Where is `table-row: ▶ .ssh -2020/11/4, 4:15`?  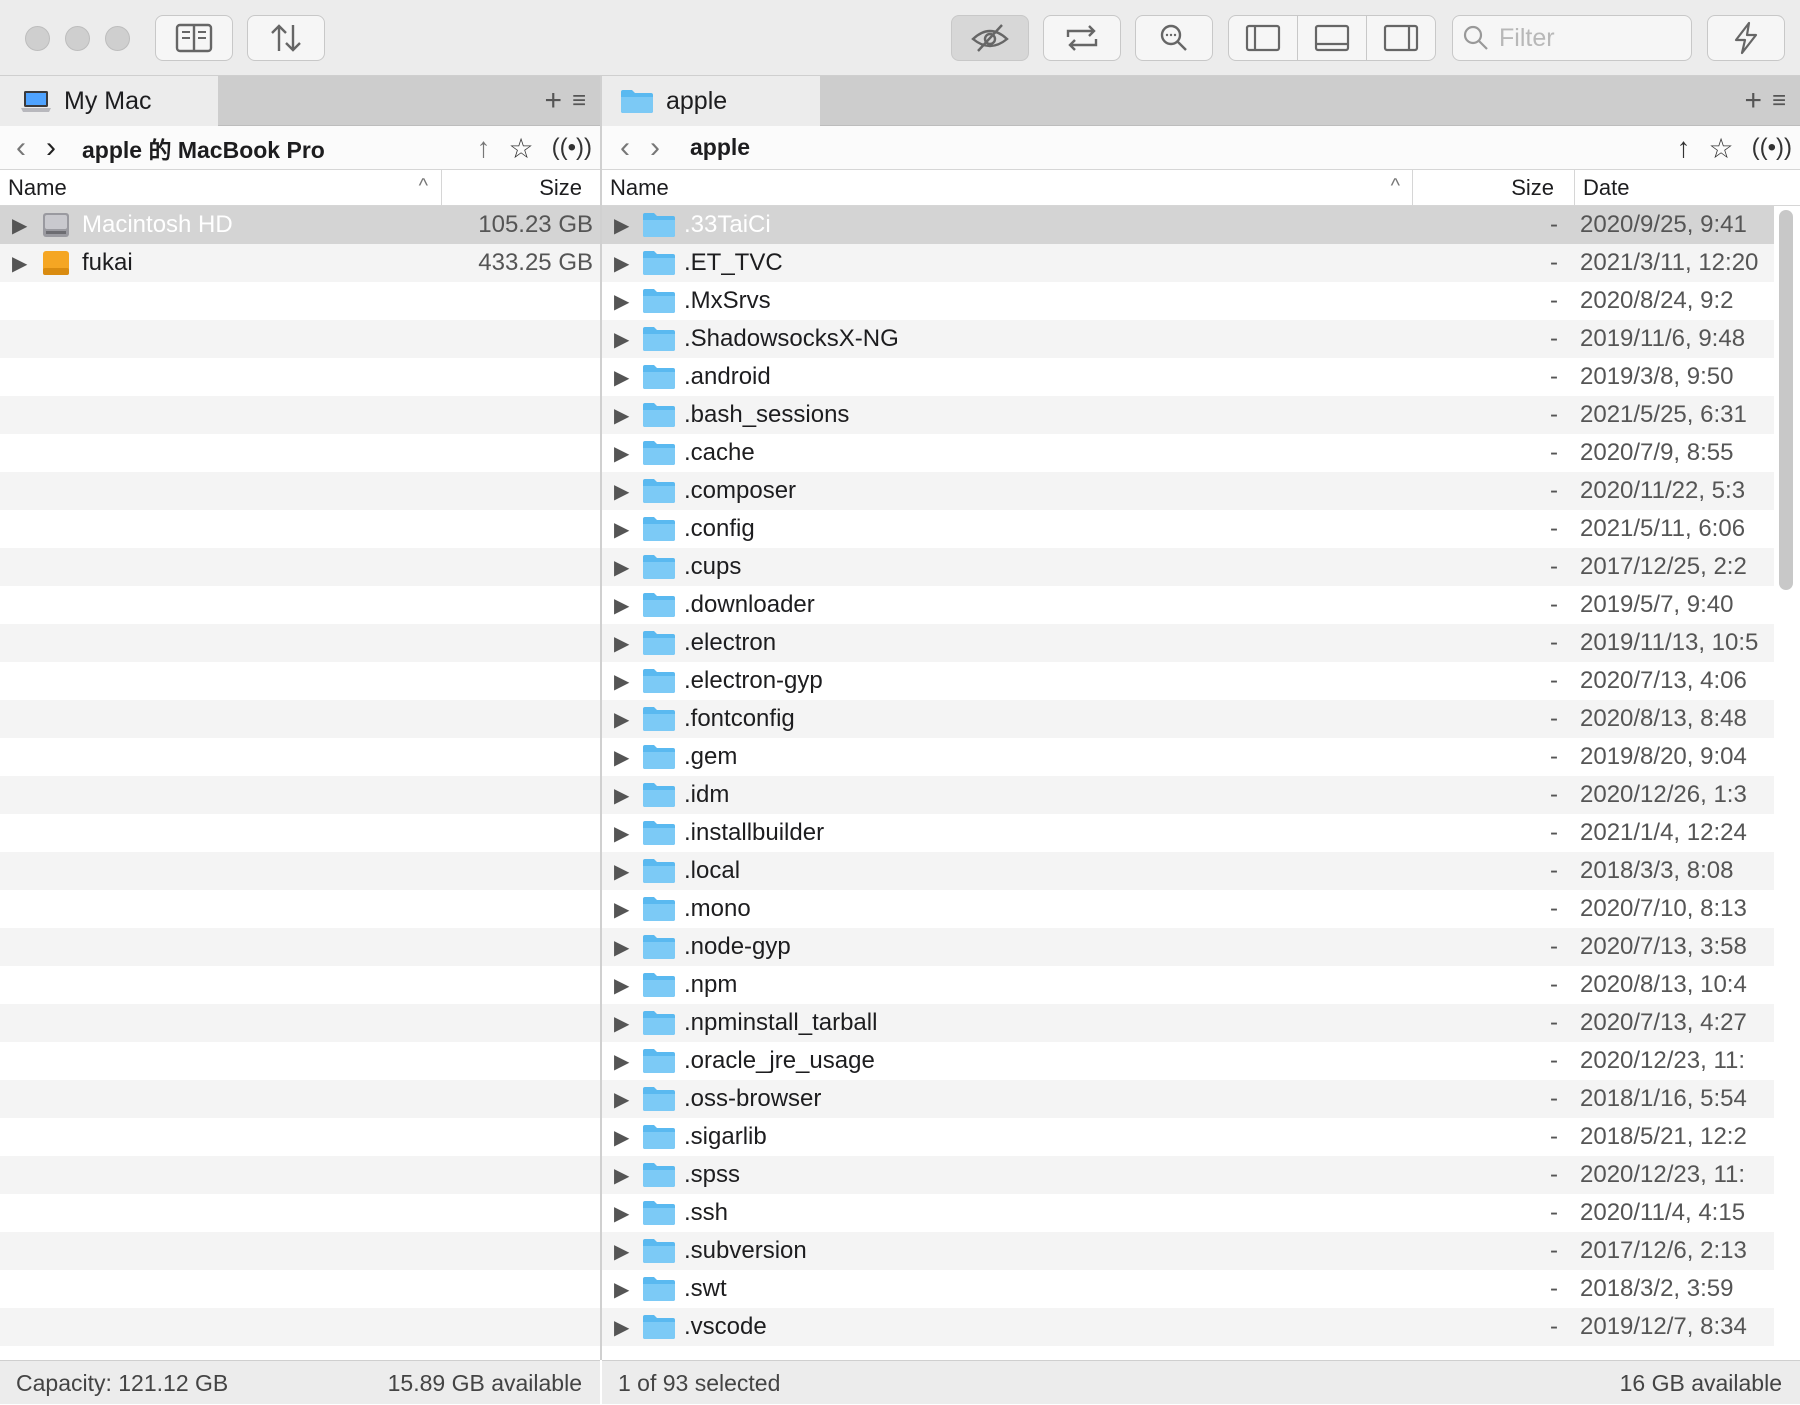 table-row: ▶ .ssh -2020/11/4, 4:15 is located at coordinates (1188, 1213).